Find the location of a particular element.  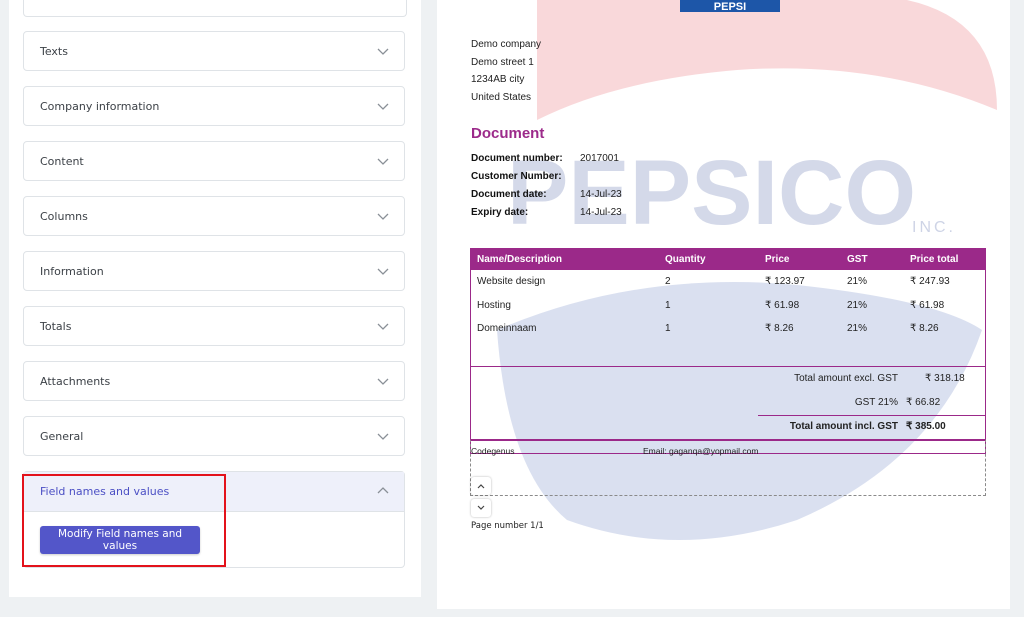

total-excl-row: Total amount excl. GST ₹ 318.18 is located at coordinates (735, 379).